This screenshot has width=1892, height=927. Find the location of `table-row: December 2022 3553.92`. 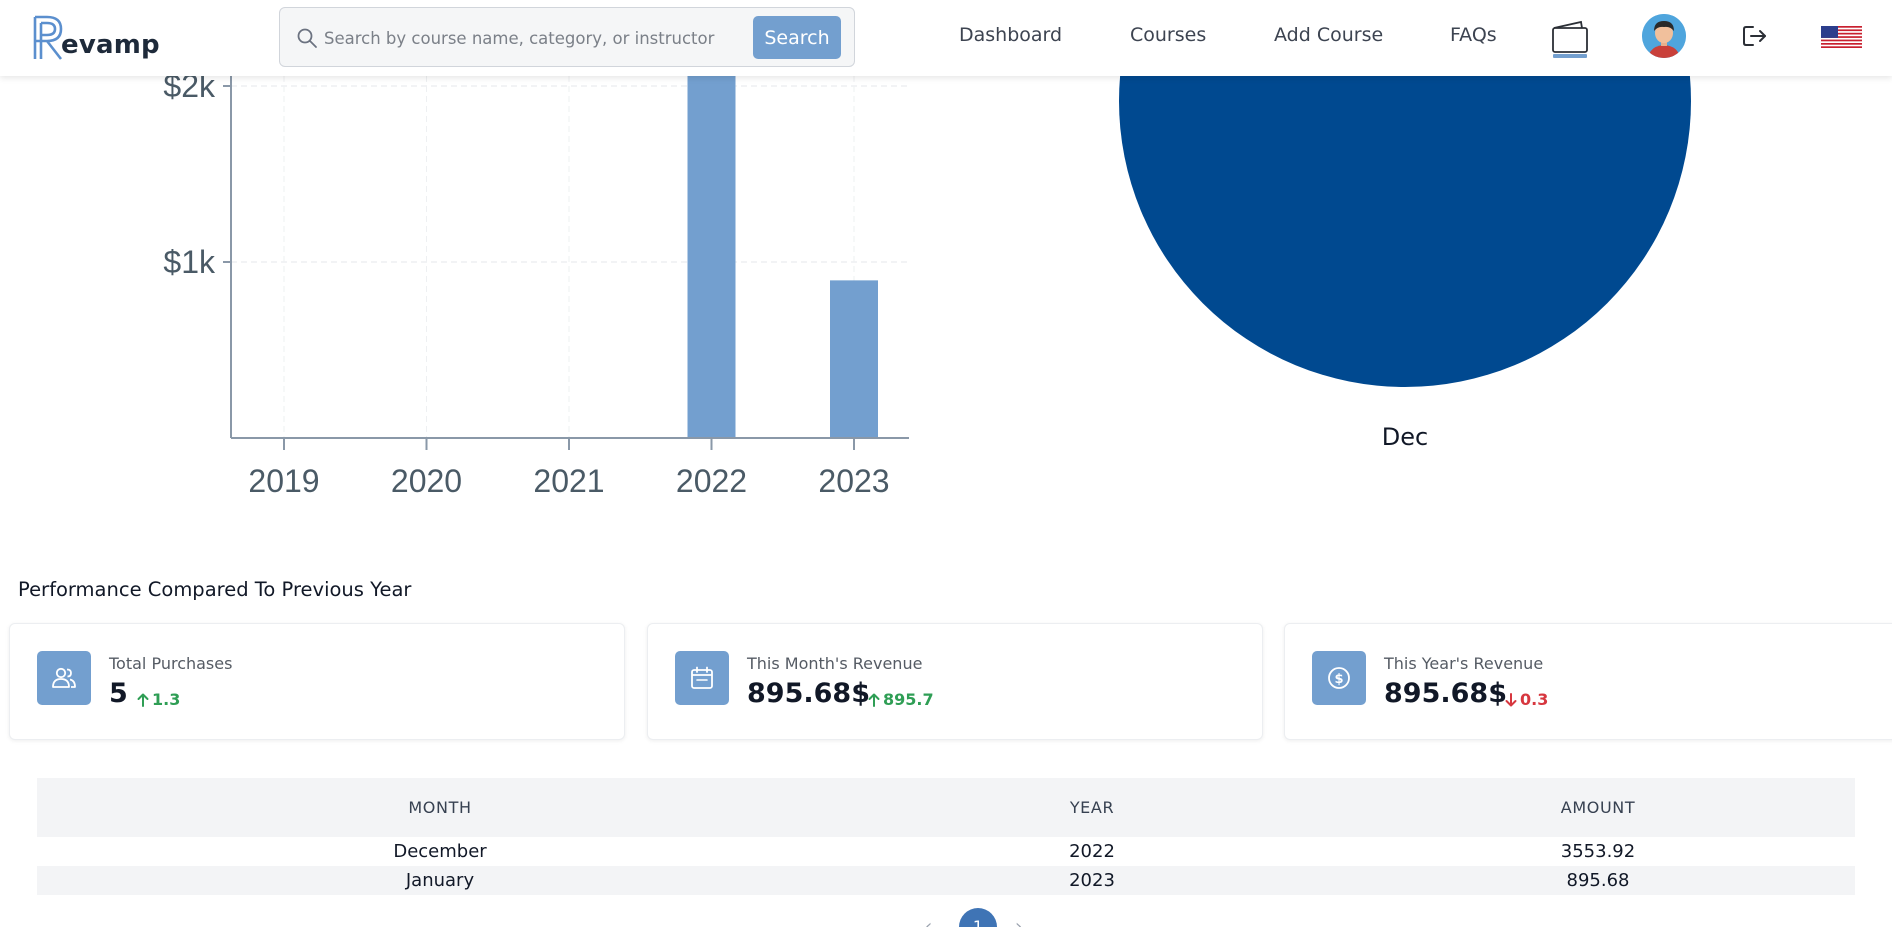

table-row: December 2022 3553.92 is located at coordinates (946, 851).